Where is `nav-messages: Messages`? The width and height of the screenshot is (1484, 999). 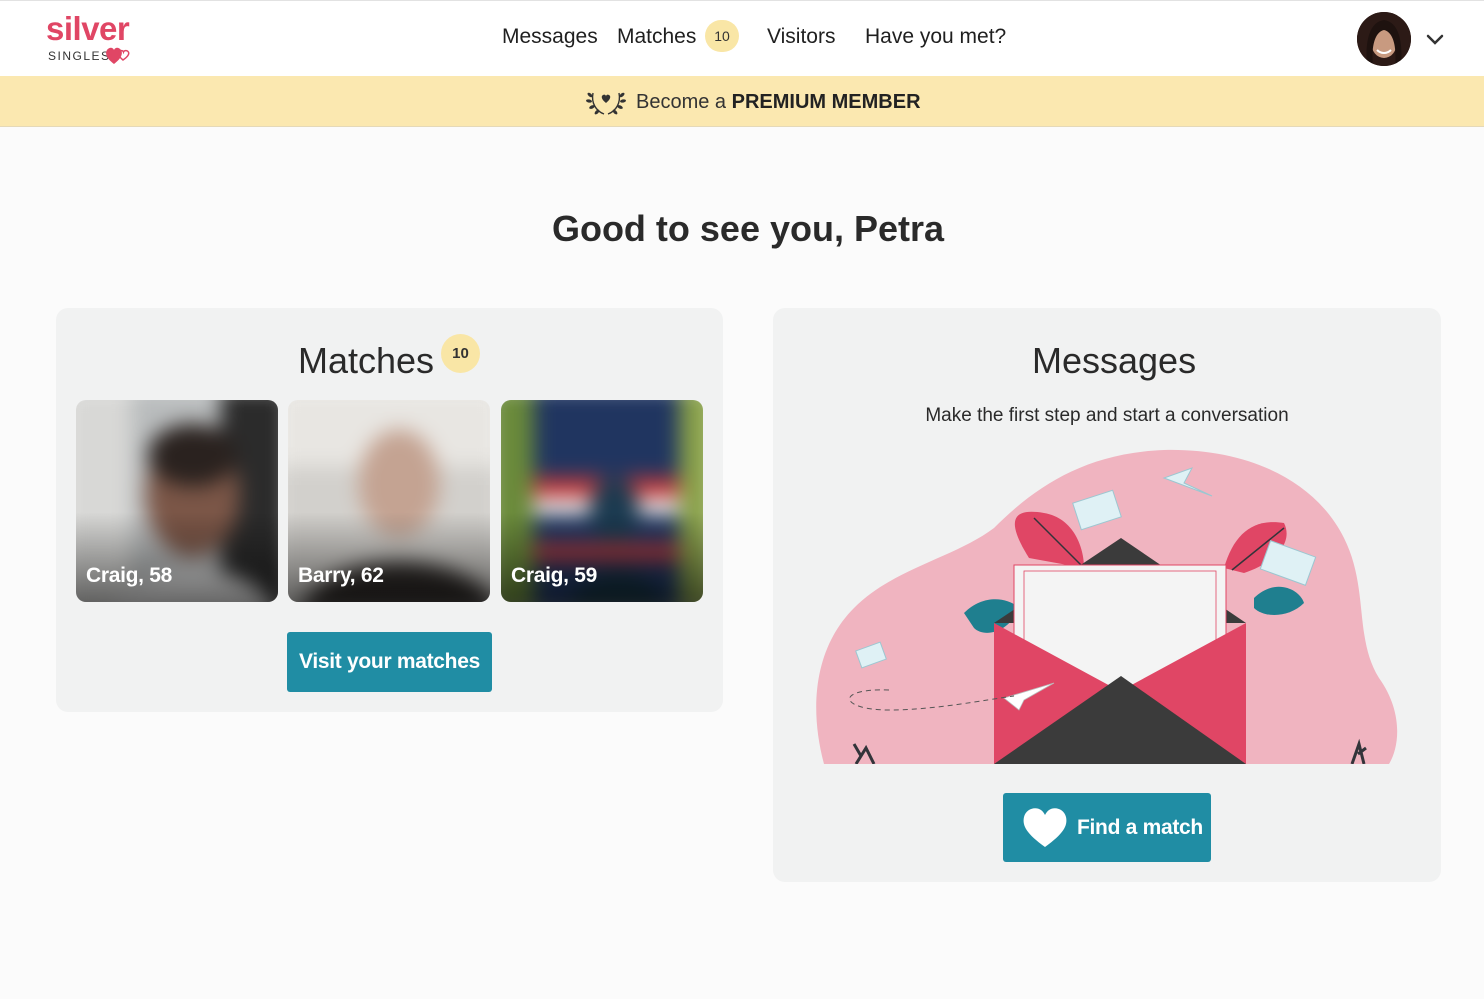
nav-messages: Messages is located at coordinates (550, 37).